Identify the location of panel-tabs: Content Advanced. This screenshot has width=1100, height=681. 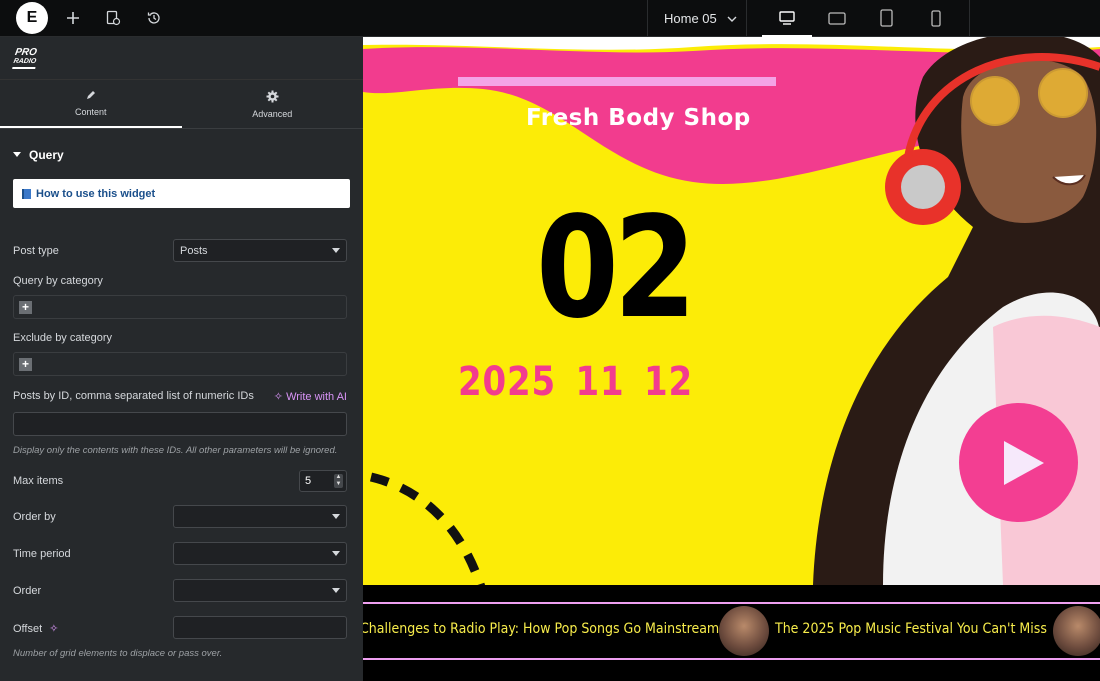
(181, 104).